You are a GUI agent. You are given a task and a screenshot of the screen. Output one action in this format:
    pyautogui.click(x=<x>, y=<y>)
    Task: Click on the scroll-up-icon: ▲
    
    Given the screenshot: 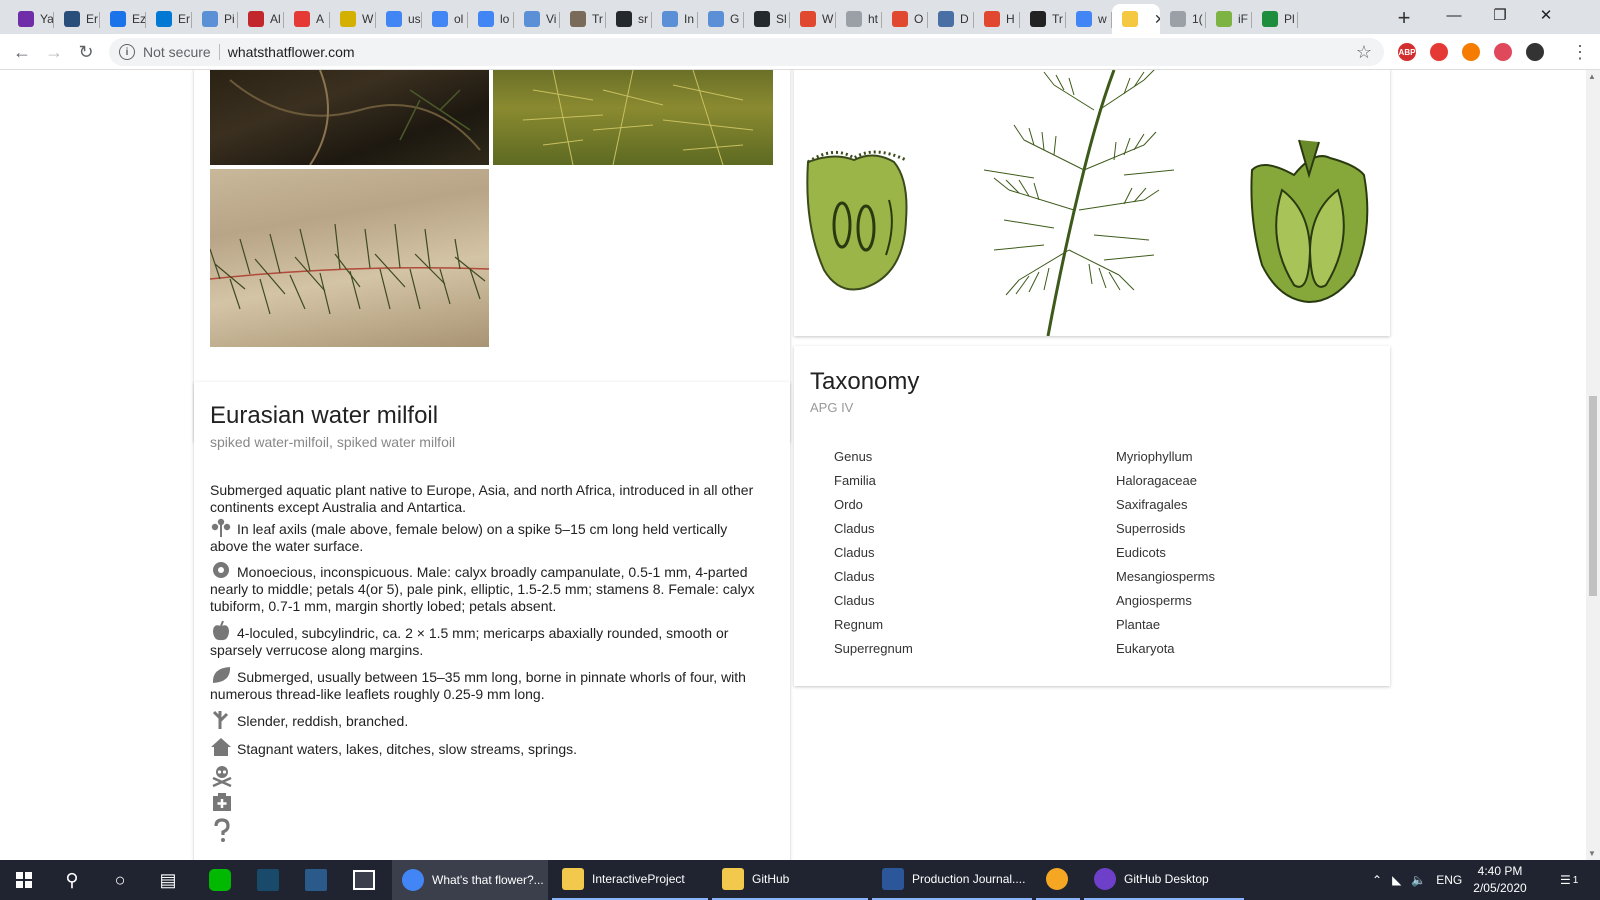 What is the action you would take?
    pyautogui.click(x=1592, y=76)
    